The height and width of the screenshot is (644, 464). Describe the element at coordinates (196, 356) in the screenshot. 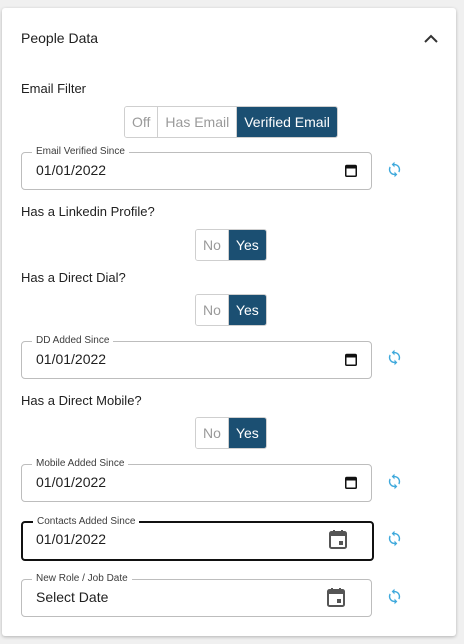

I see `dd-added-since-field: DD Added Since 01/01/2022` at that location.